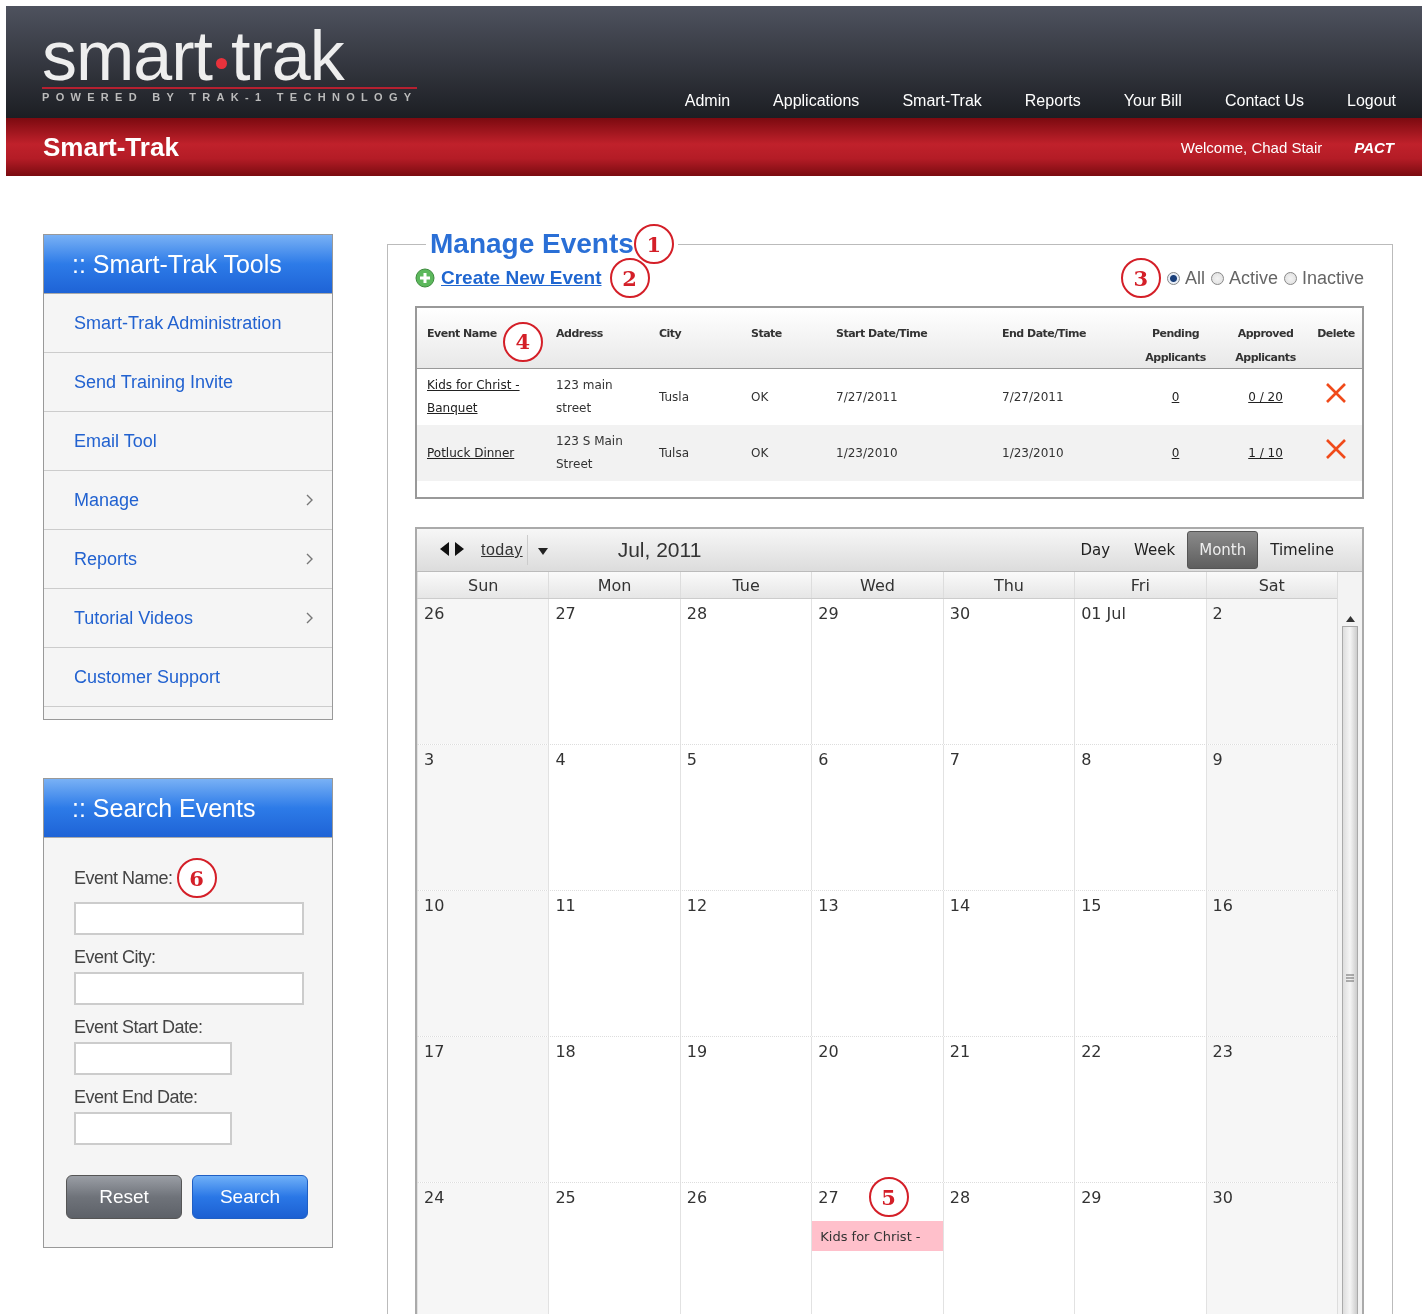  I want to click on day-number: 9, so click(1217, 759).